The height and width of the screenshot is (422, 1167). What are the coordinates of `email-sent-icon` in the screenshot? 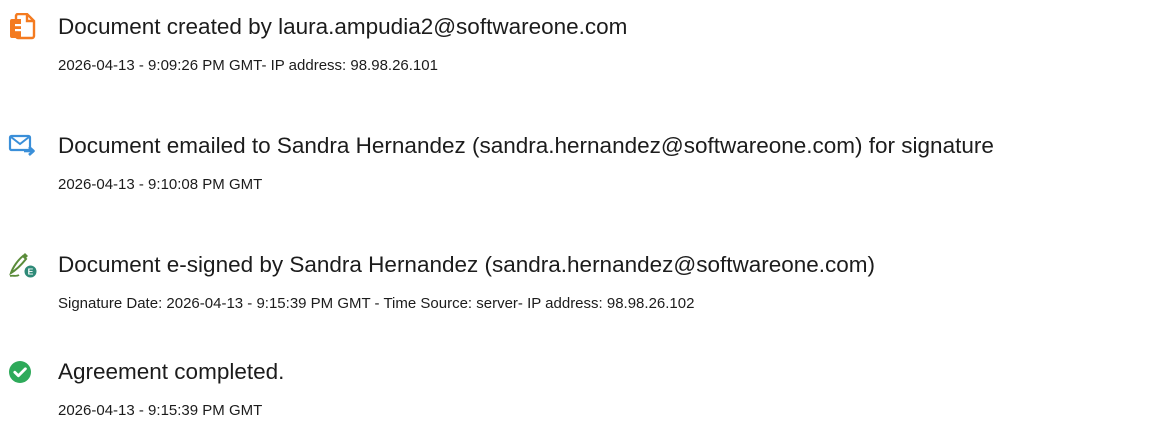 It's located at (23, 146).